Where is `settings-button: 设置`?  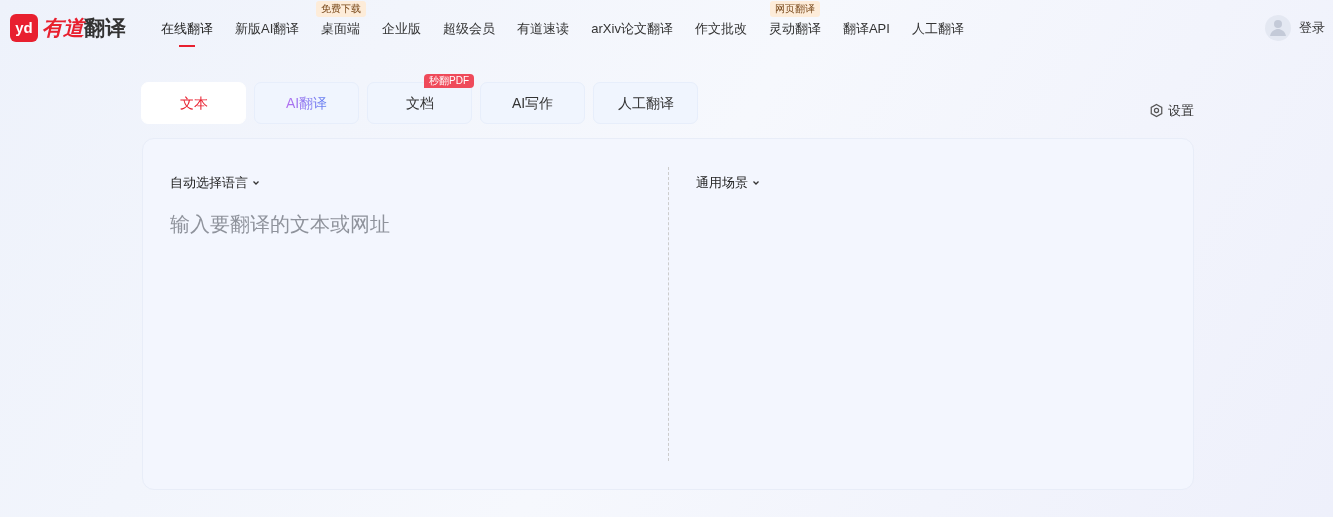 settings-button: 设置 is located at coordinates (1171, 110).